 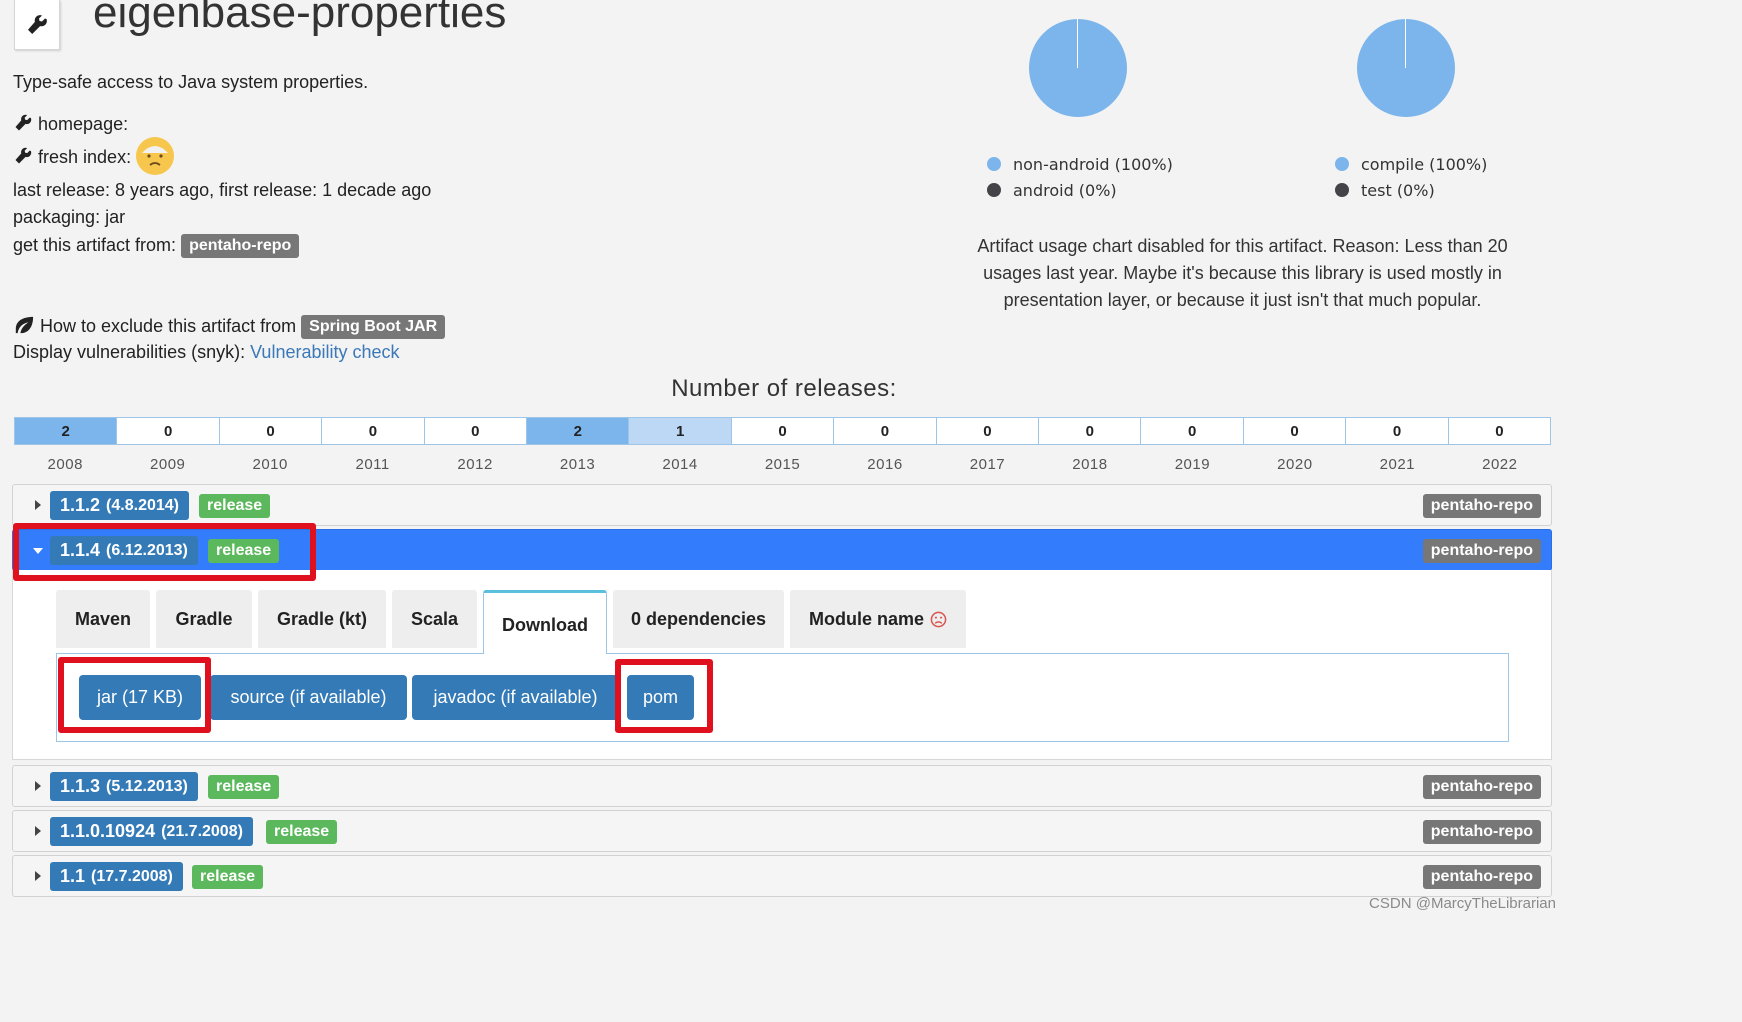 I want to click on year-tick-label: 2012, so click(x=475, y=464).